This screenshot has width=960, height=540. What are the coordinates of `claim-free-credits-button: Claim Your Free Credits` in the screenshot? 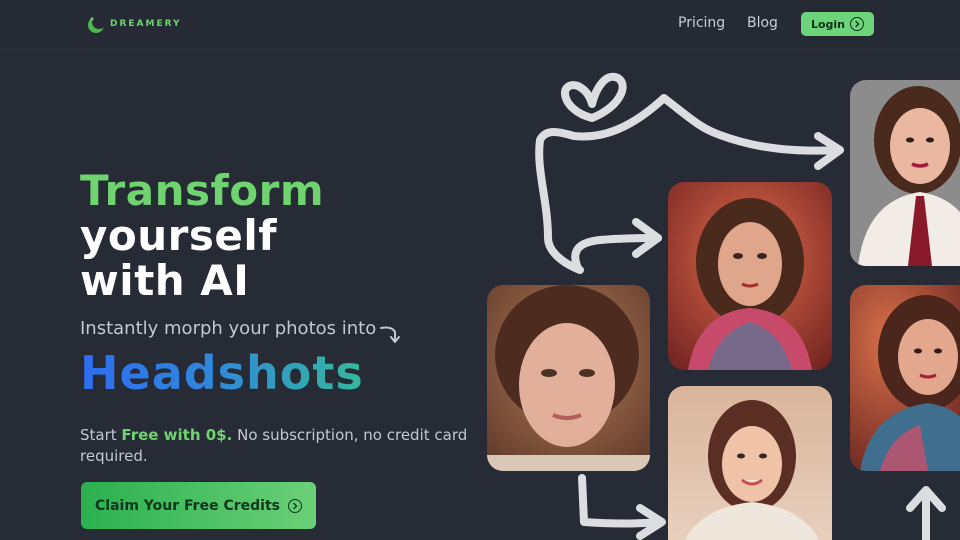 It's located at (198, 505).